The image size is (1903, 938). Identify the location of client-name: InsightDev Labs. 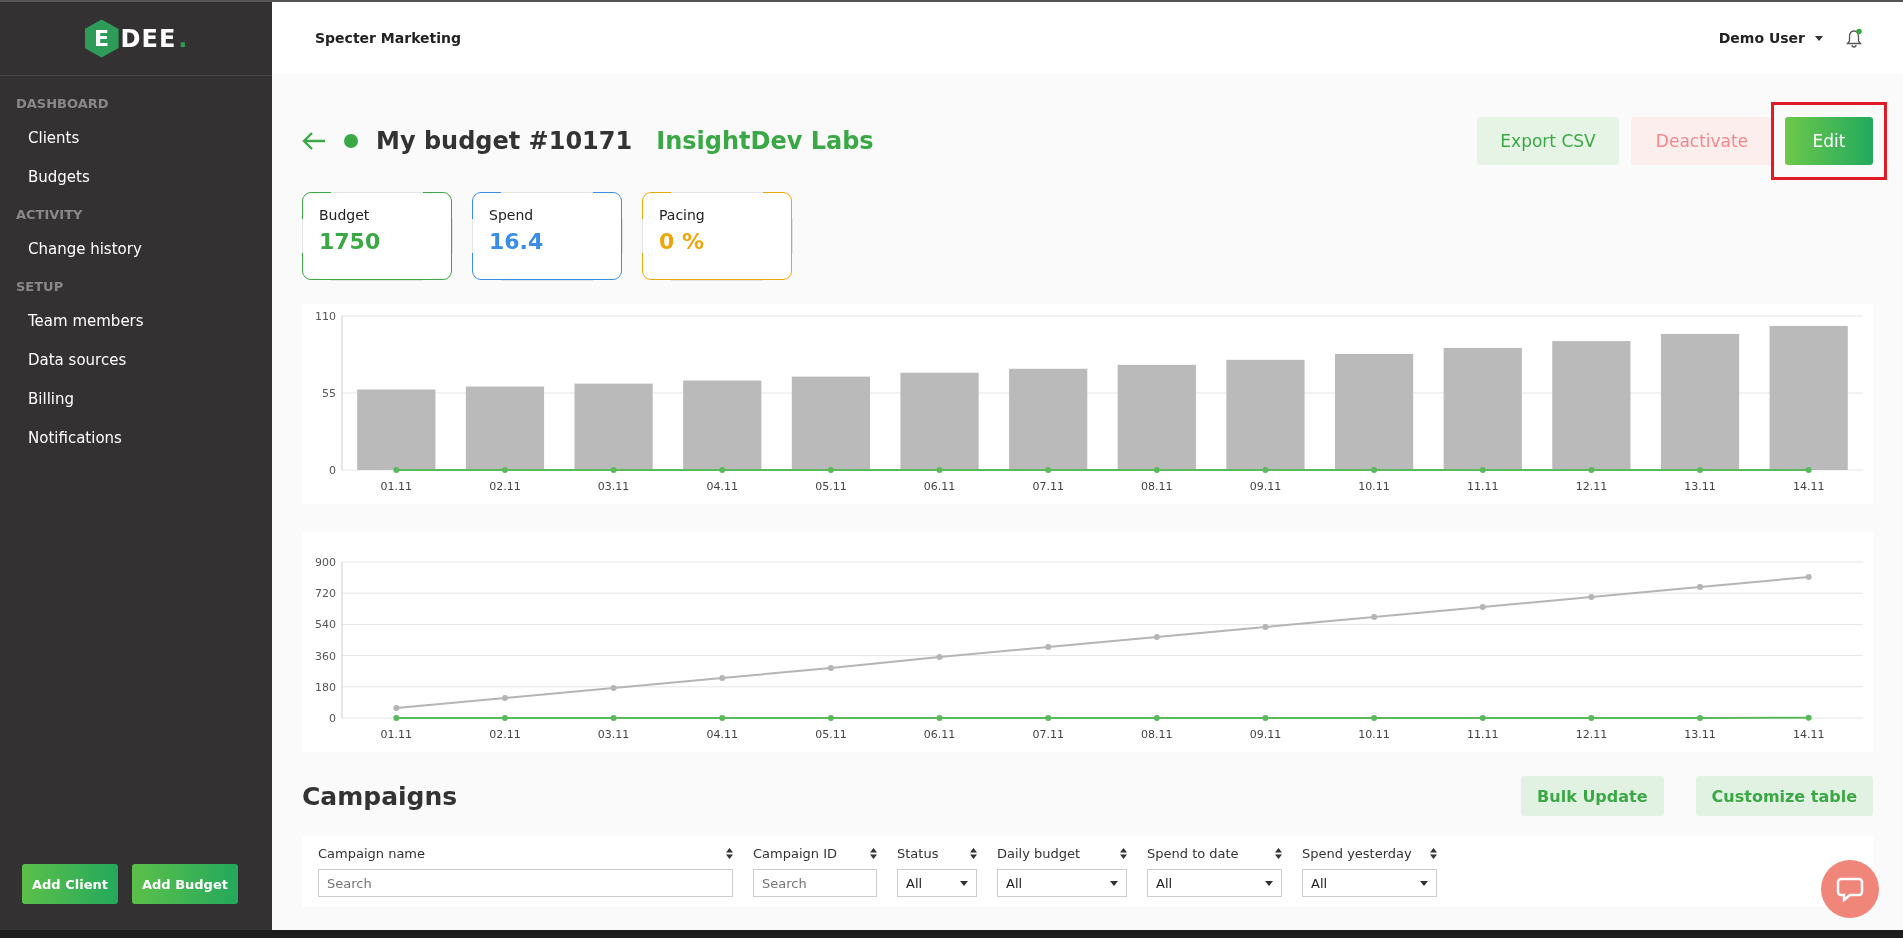
(765, 141).